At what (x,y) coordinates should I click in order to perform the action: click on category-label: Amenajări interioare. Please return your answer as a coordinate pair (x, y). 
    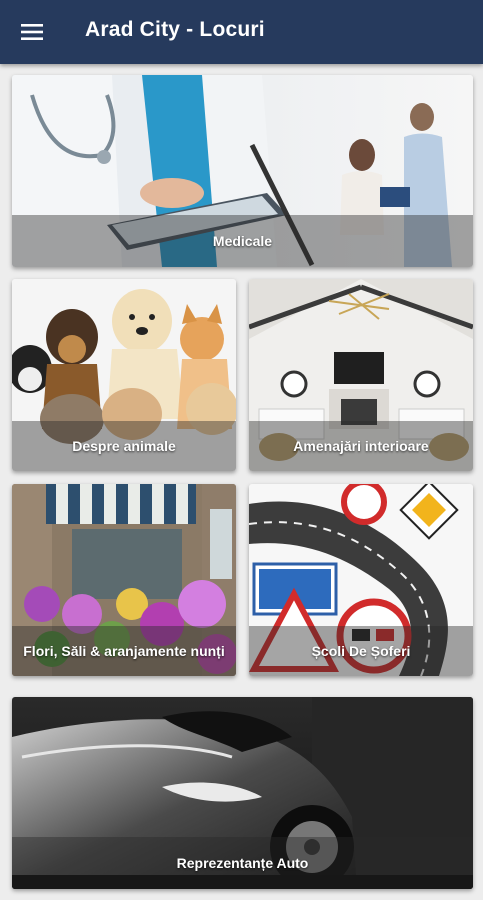
    Looking at the image, I should click on (361, 446).